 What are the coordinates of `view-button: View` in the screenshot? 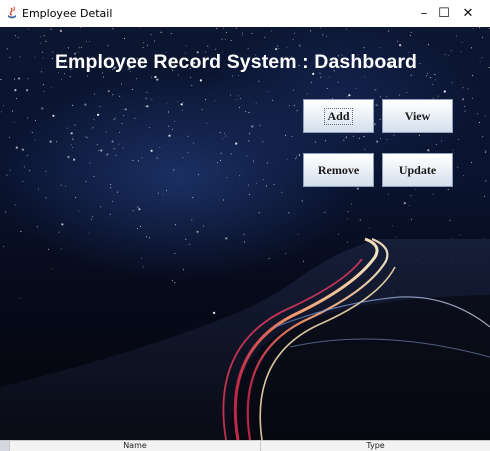 It's located at (417, 116).